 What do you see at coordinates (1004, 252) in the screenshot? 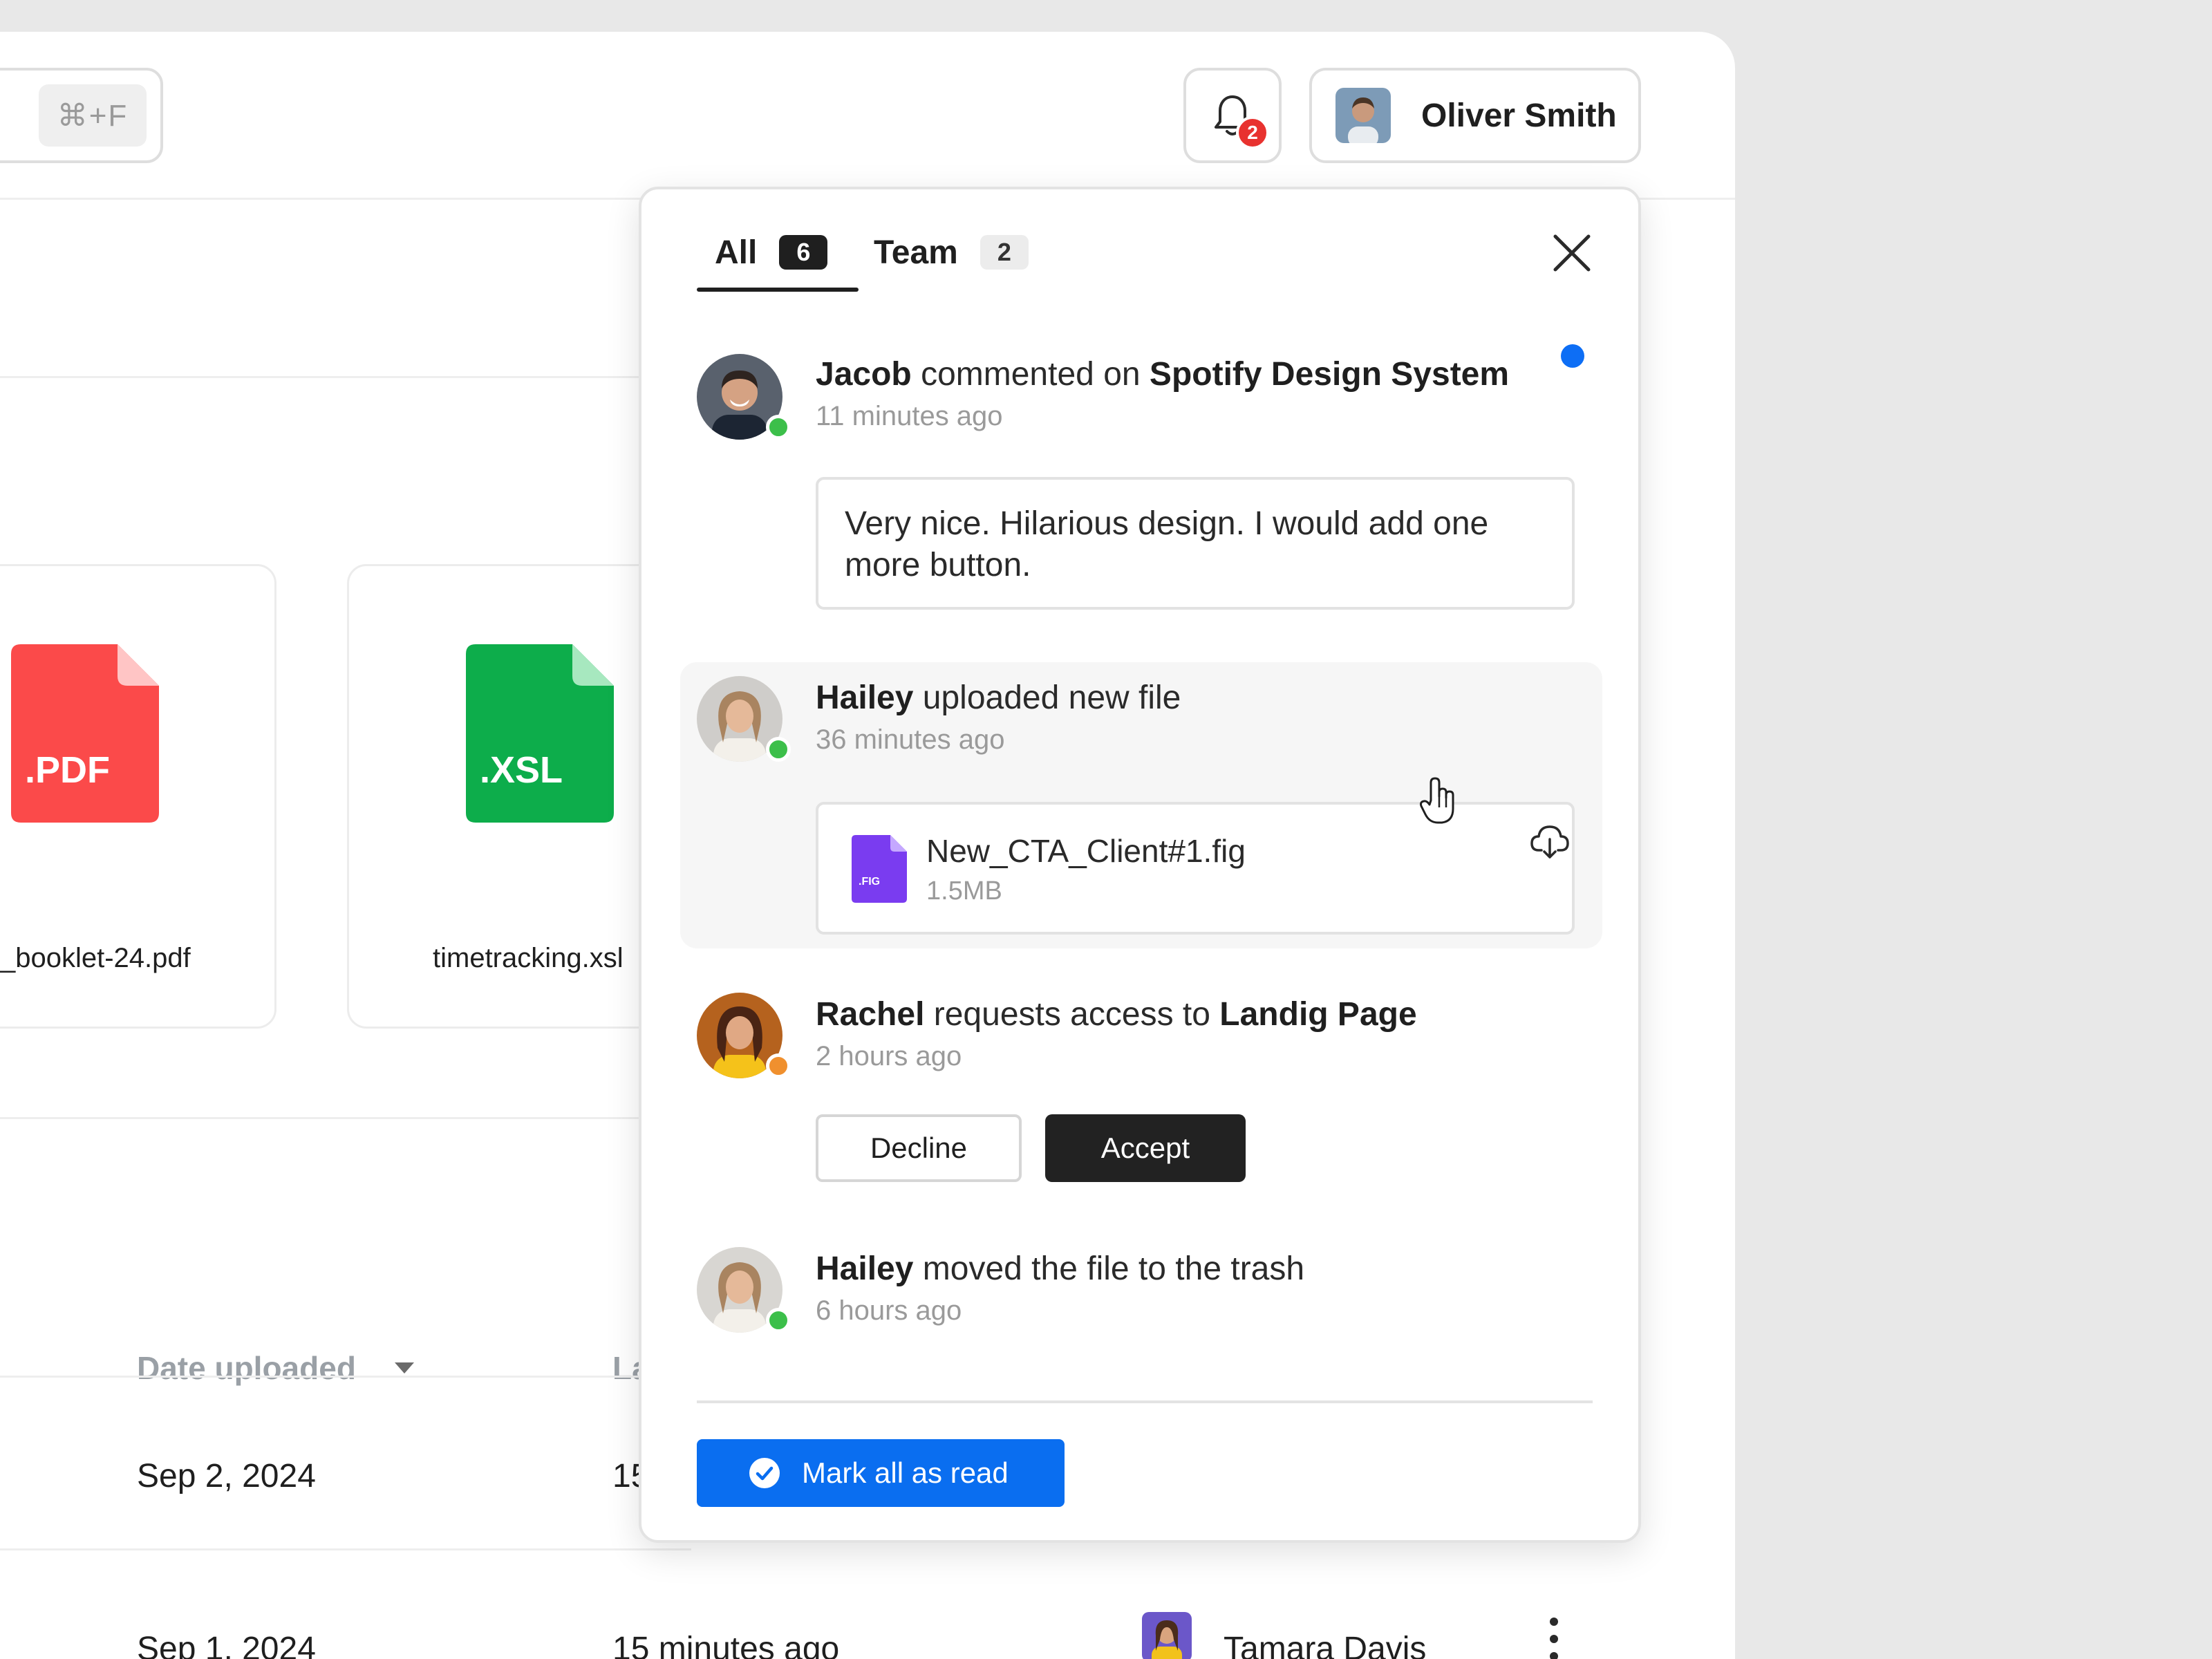
I see `tab-team-count: 2` at bounding box center [1004, 252].